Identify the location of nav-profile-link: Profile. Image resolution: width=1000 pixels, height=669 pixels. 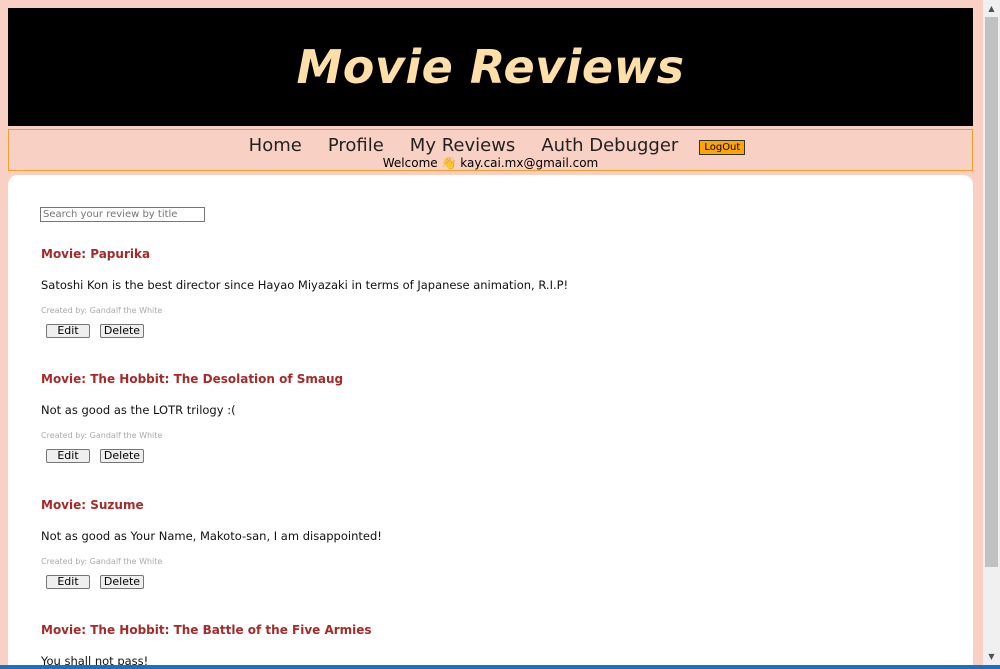
(356, 145).